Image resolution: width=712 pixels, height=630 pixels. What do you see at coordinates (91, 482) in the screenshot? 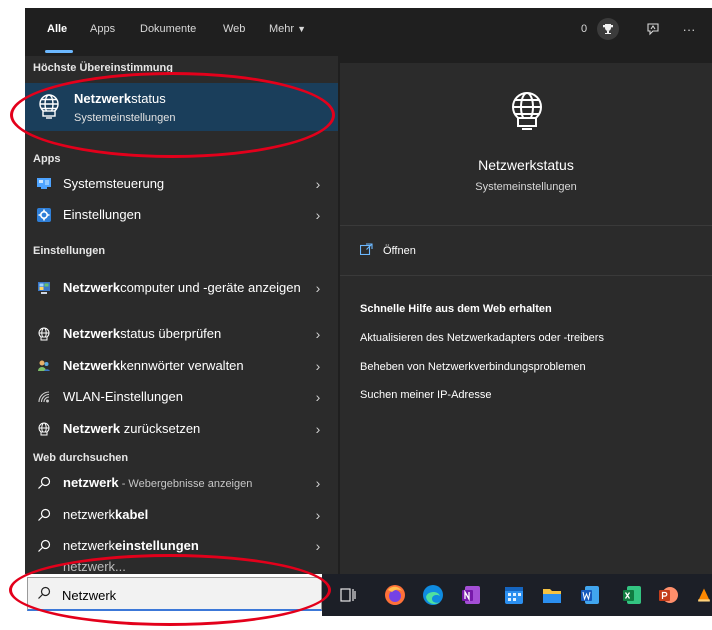
I see `web-item-label-bold: netzwerk` at bounding box center [91, 482].